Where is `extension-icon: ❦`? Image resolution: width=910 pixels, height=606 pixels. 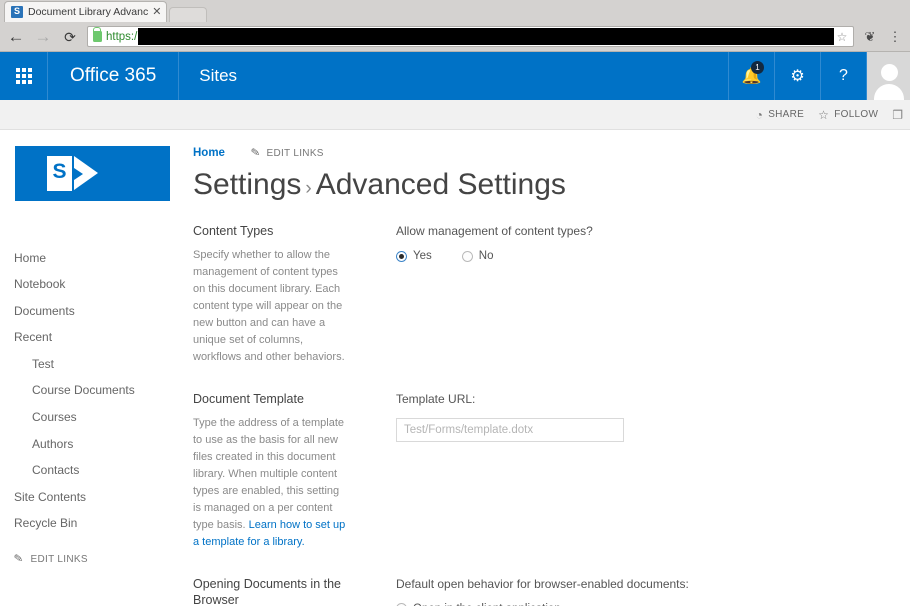 extension-icon: ❦ is located at coordinates (870, 37).